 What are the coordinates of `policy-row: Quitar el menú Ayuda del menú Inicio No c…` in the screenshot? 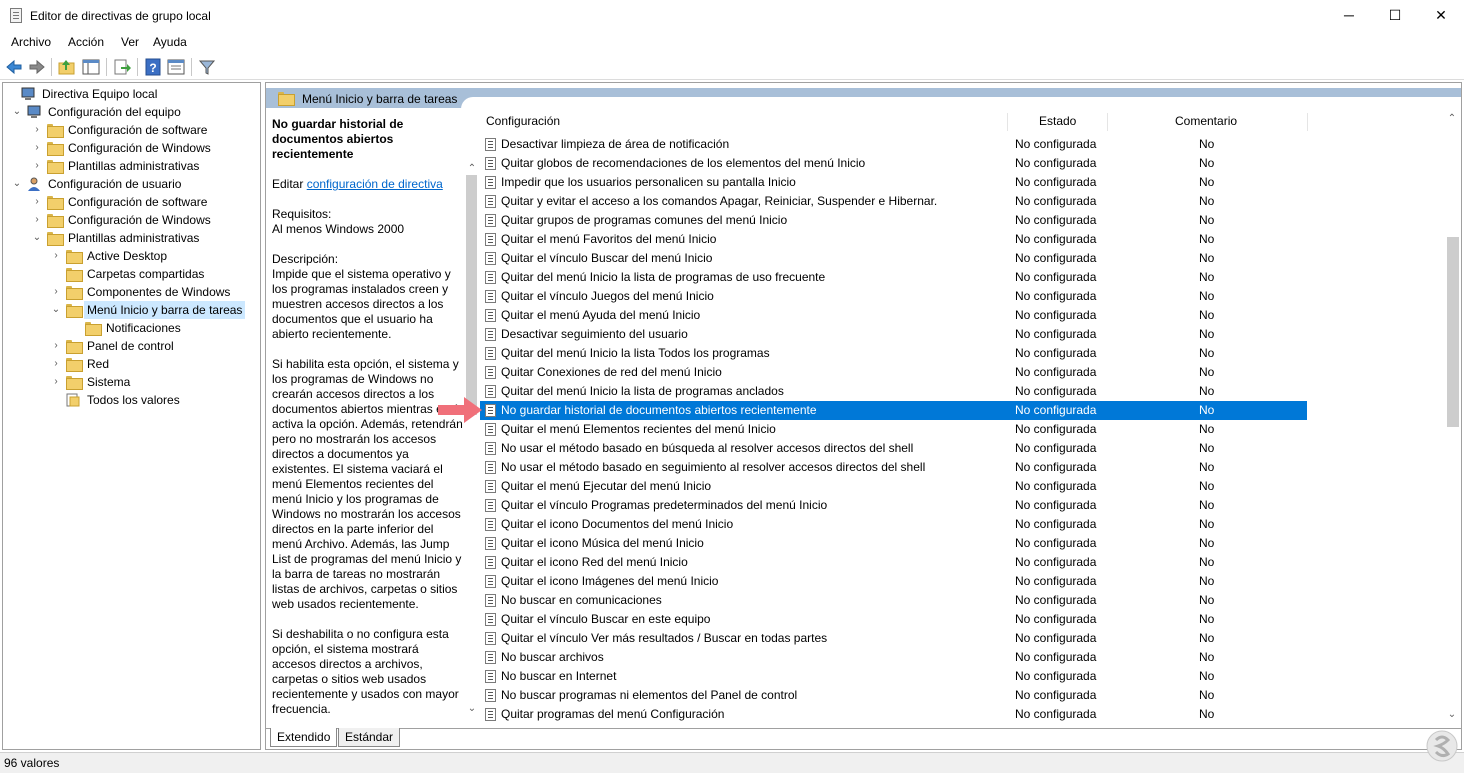 It's located at (893, 315).